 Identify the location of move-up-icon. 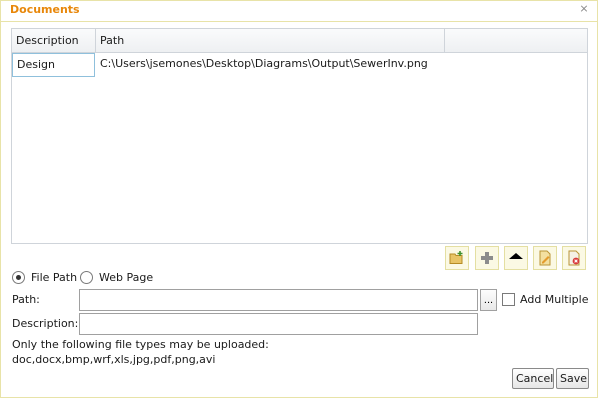
(516, 256).